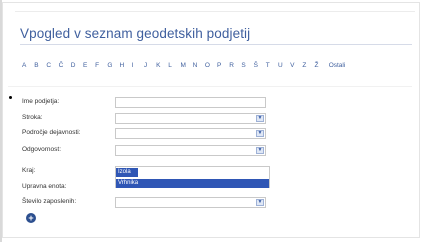 This screenshot has height=242, width=424. What do you see at coordinates (138, 65) in the screenshot?
I see `letter-i: I` at bounding box center [138, 65].